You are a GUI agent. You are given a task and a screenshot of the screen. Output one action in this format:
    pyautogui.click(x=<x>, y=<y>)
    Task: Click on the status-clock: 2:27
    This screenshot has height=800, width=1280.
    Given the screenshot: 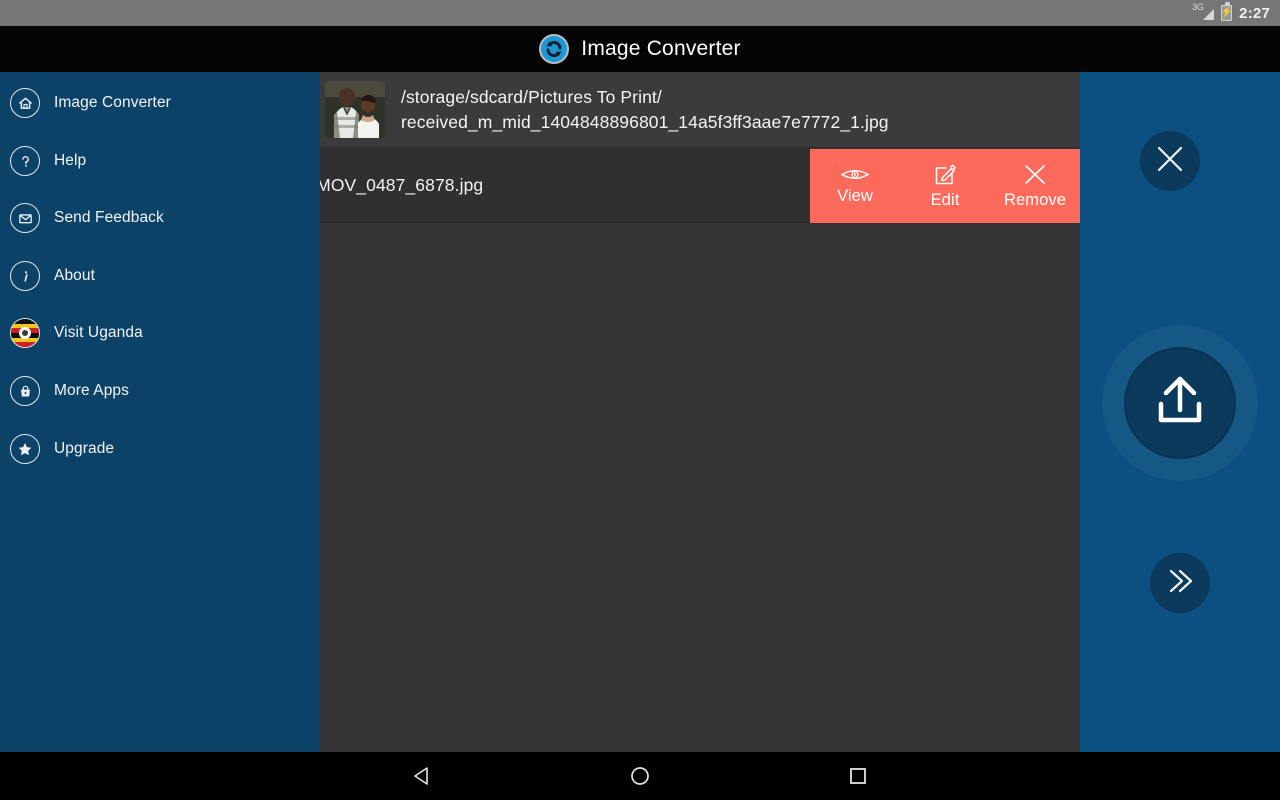 What is the action you would take?
    pyautogui.click(x=1254, y=13)
    